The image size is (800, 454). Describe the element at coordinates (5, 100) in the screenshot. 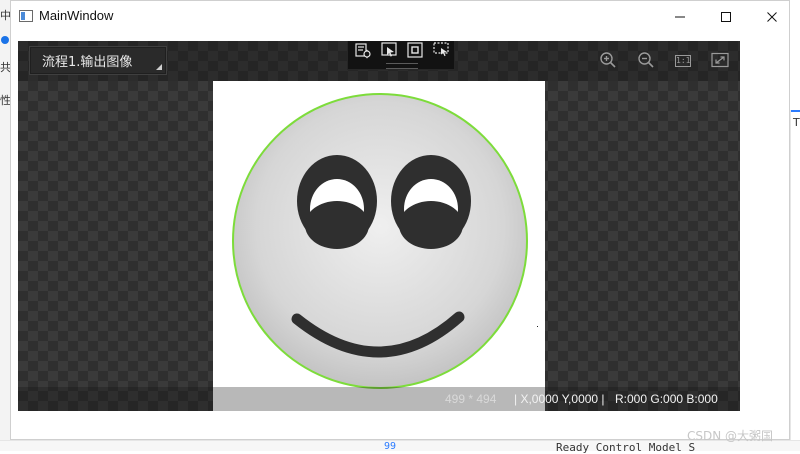

I see `background-left-char-3: 性` at that location.